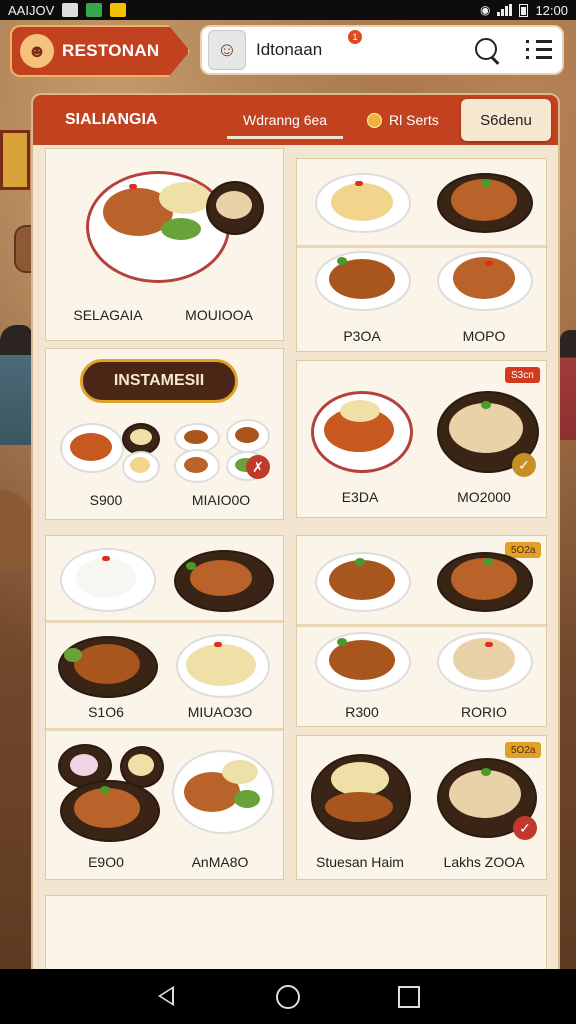 This screenshot has height=1024, width=576. Describe the element at coordinates (484, 497) in the screenshot. I see `item-price: MO2000` at that location.